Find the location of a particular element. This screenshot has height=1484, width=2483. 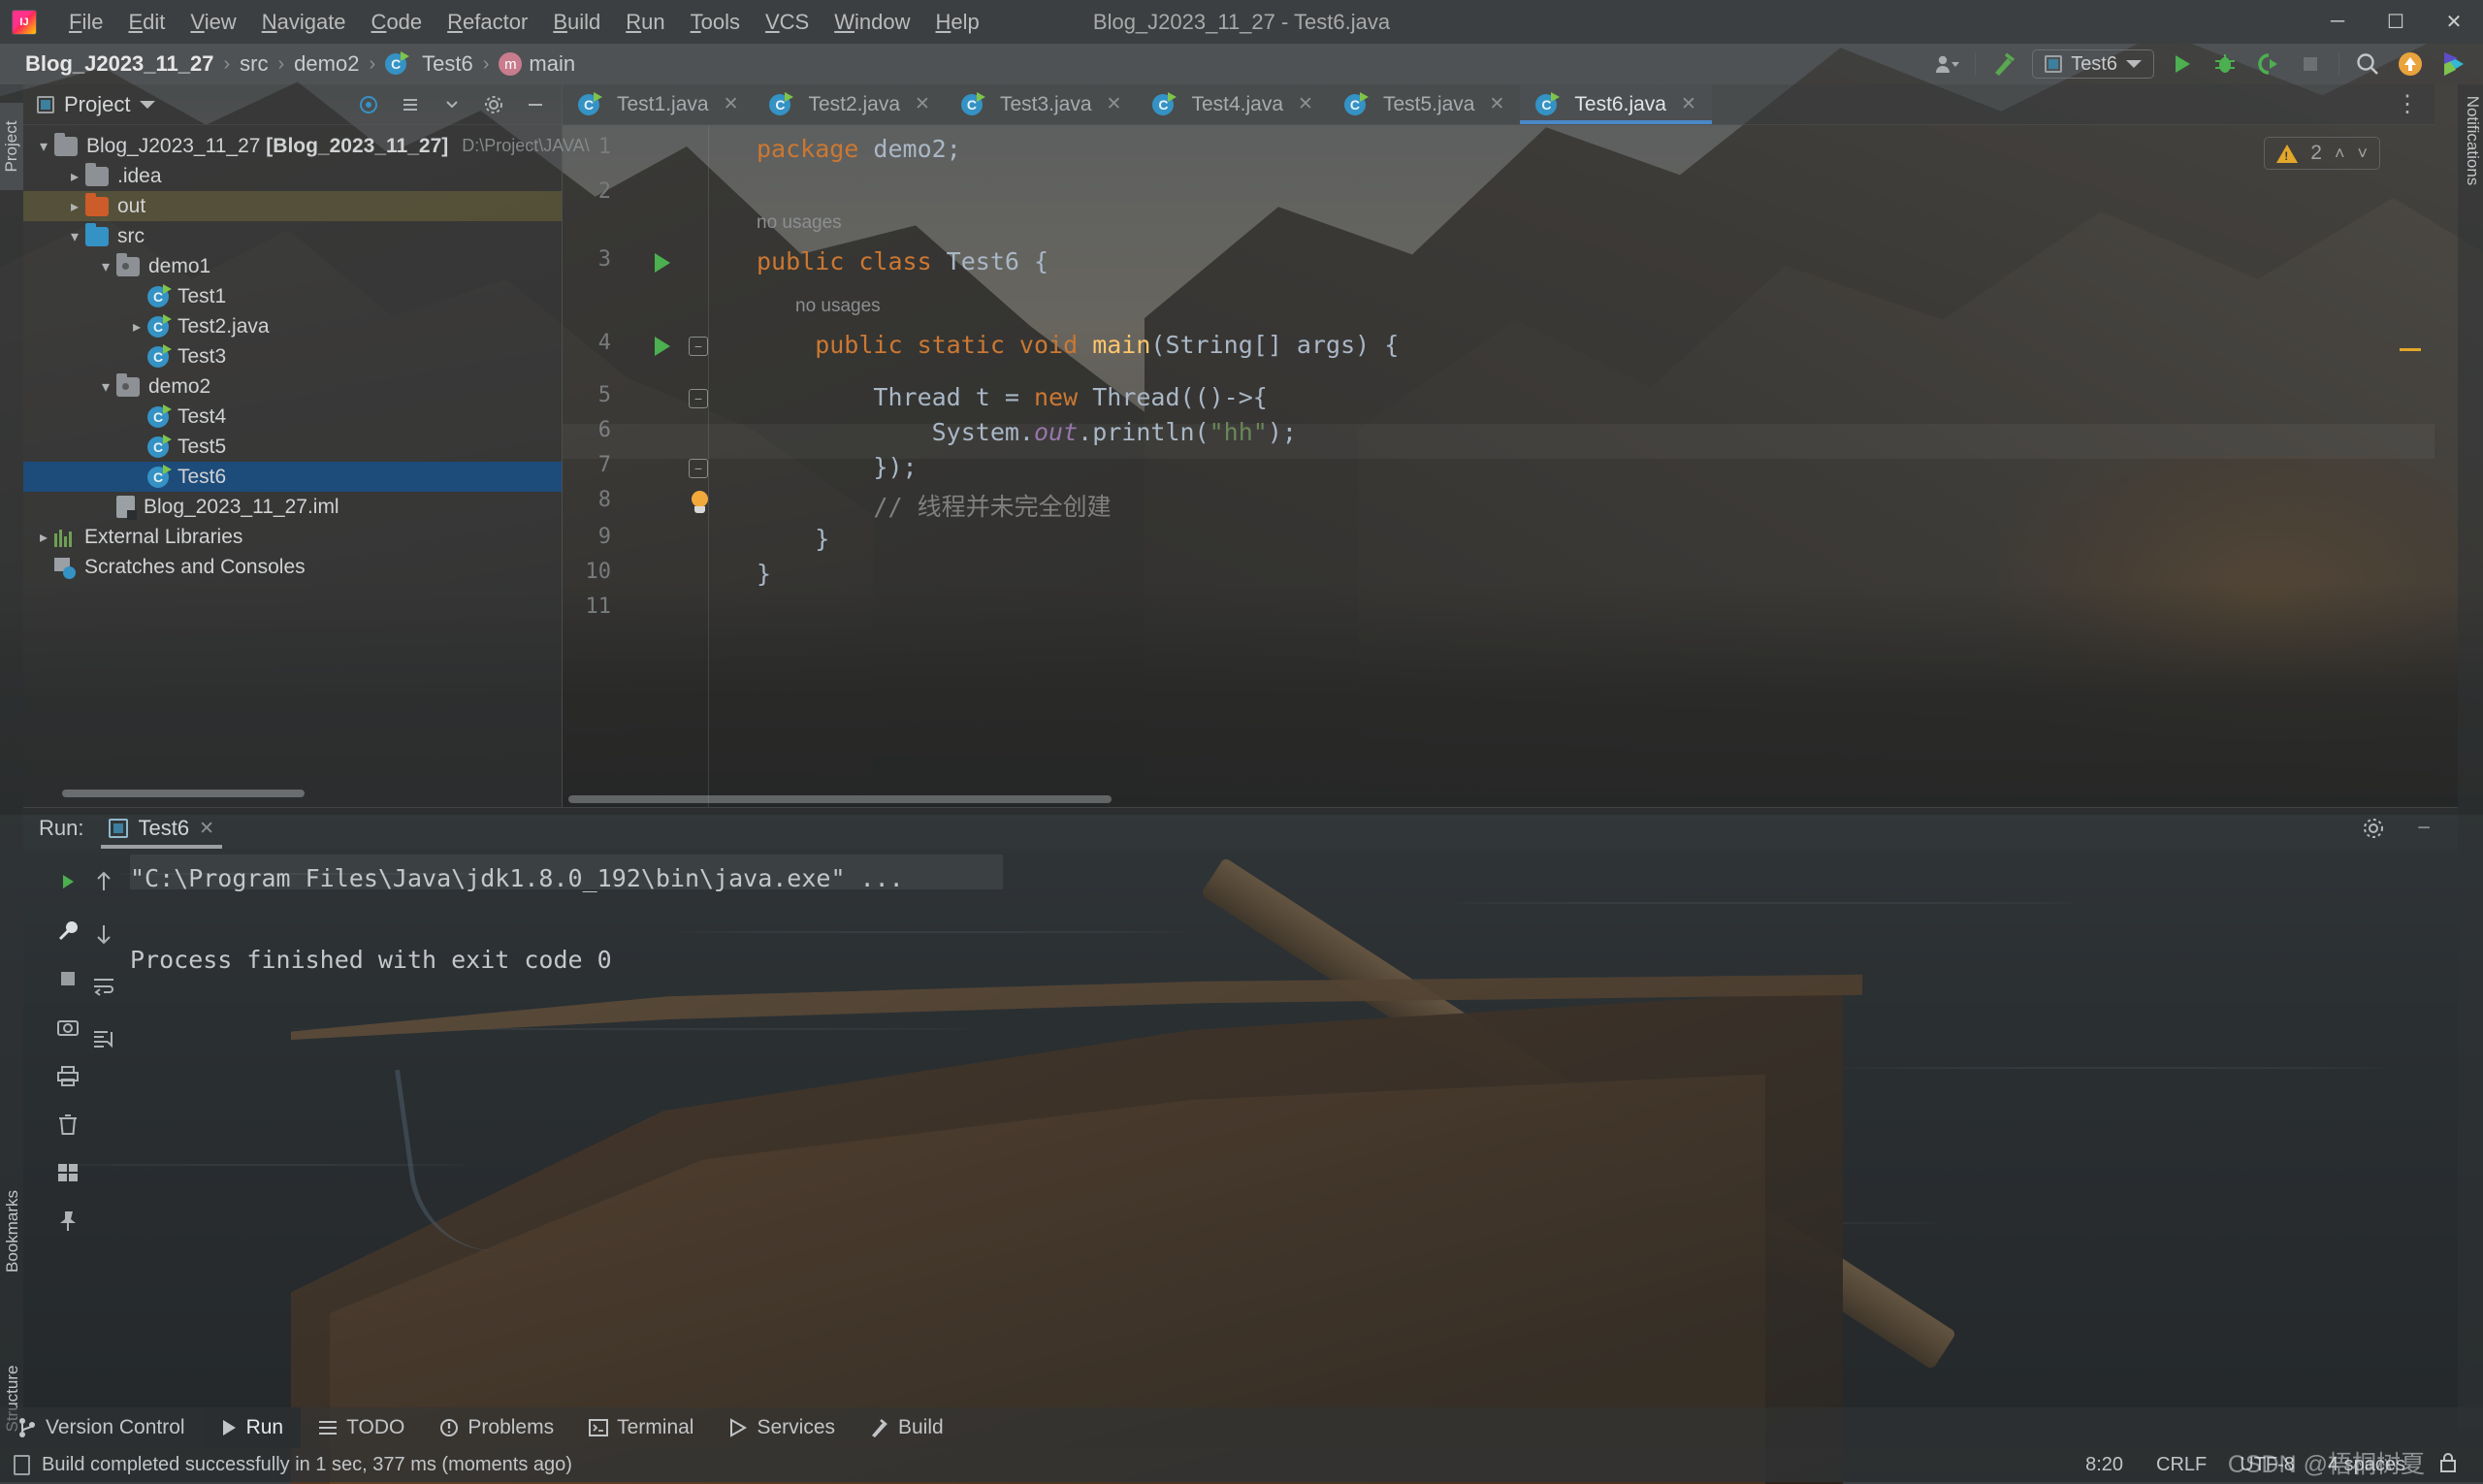

tree-node-external-libraries: External Libraries is located at coordinates (293, 537).